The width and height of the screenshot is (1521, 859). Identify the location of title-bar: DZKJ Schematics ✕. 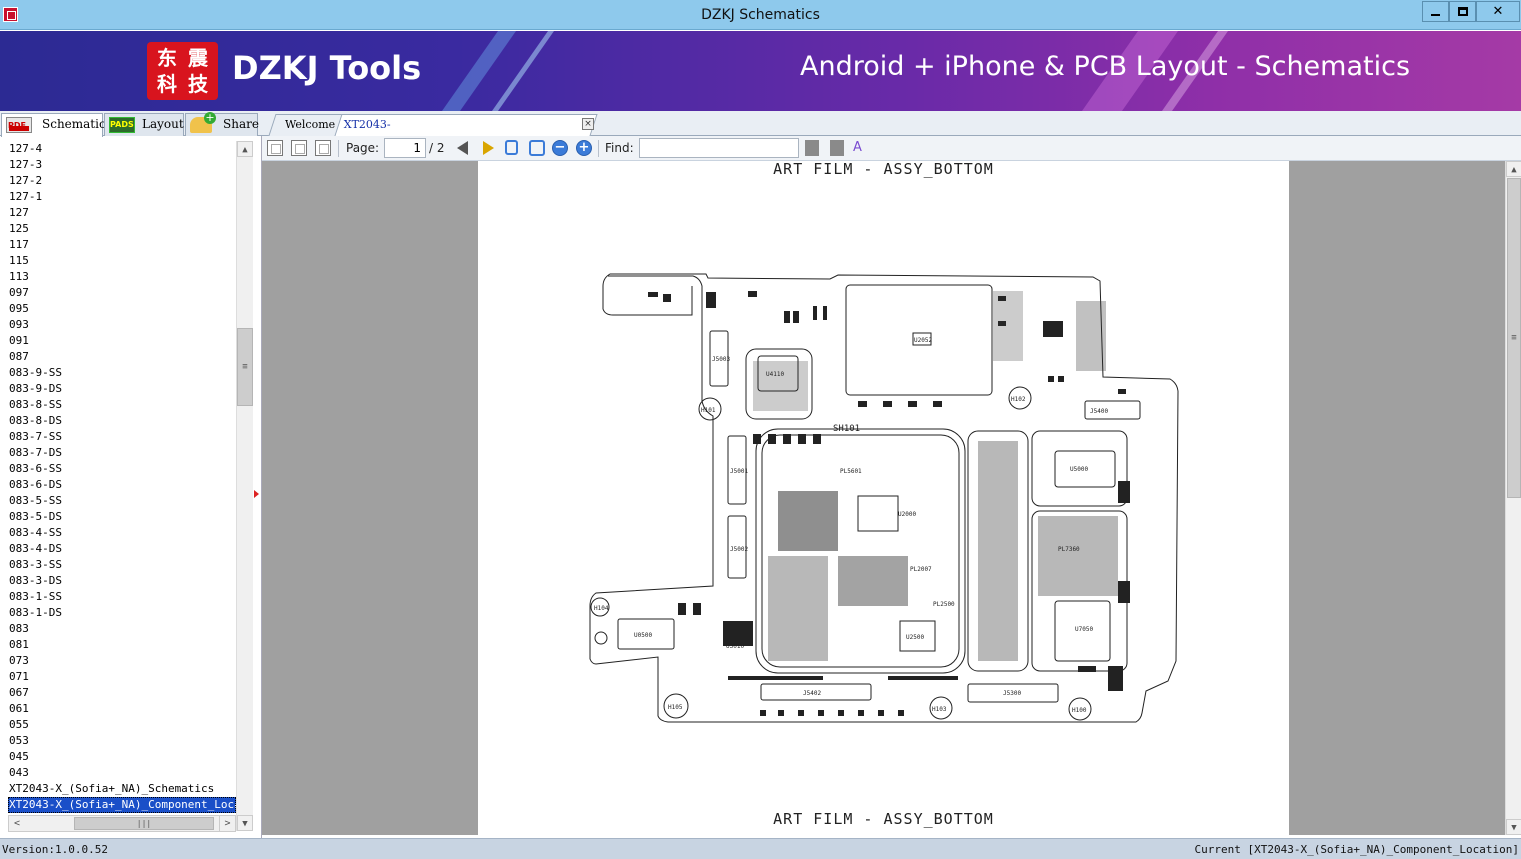
(760, 15).